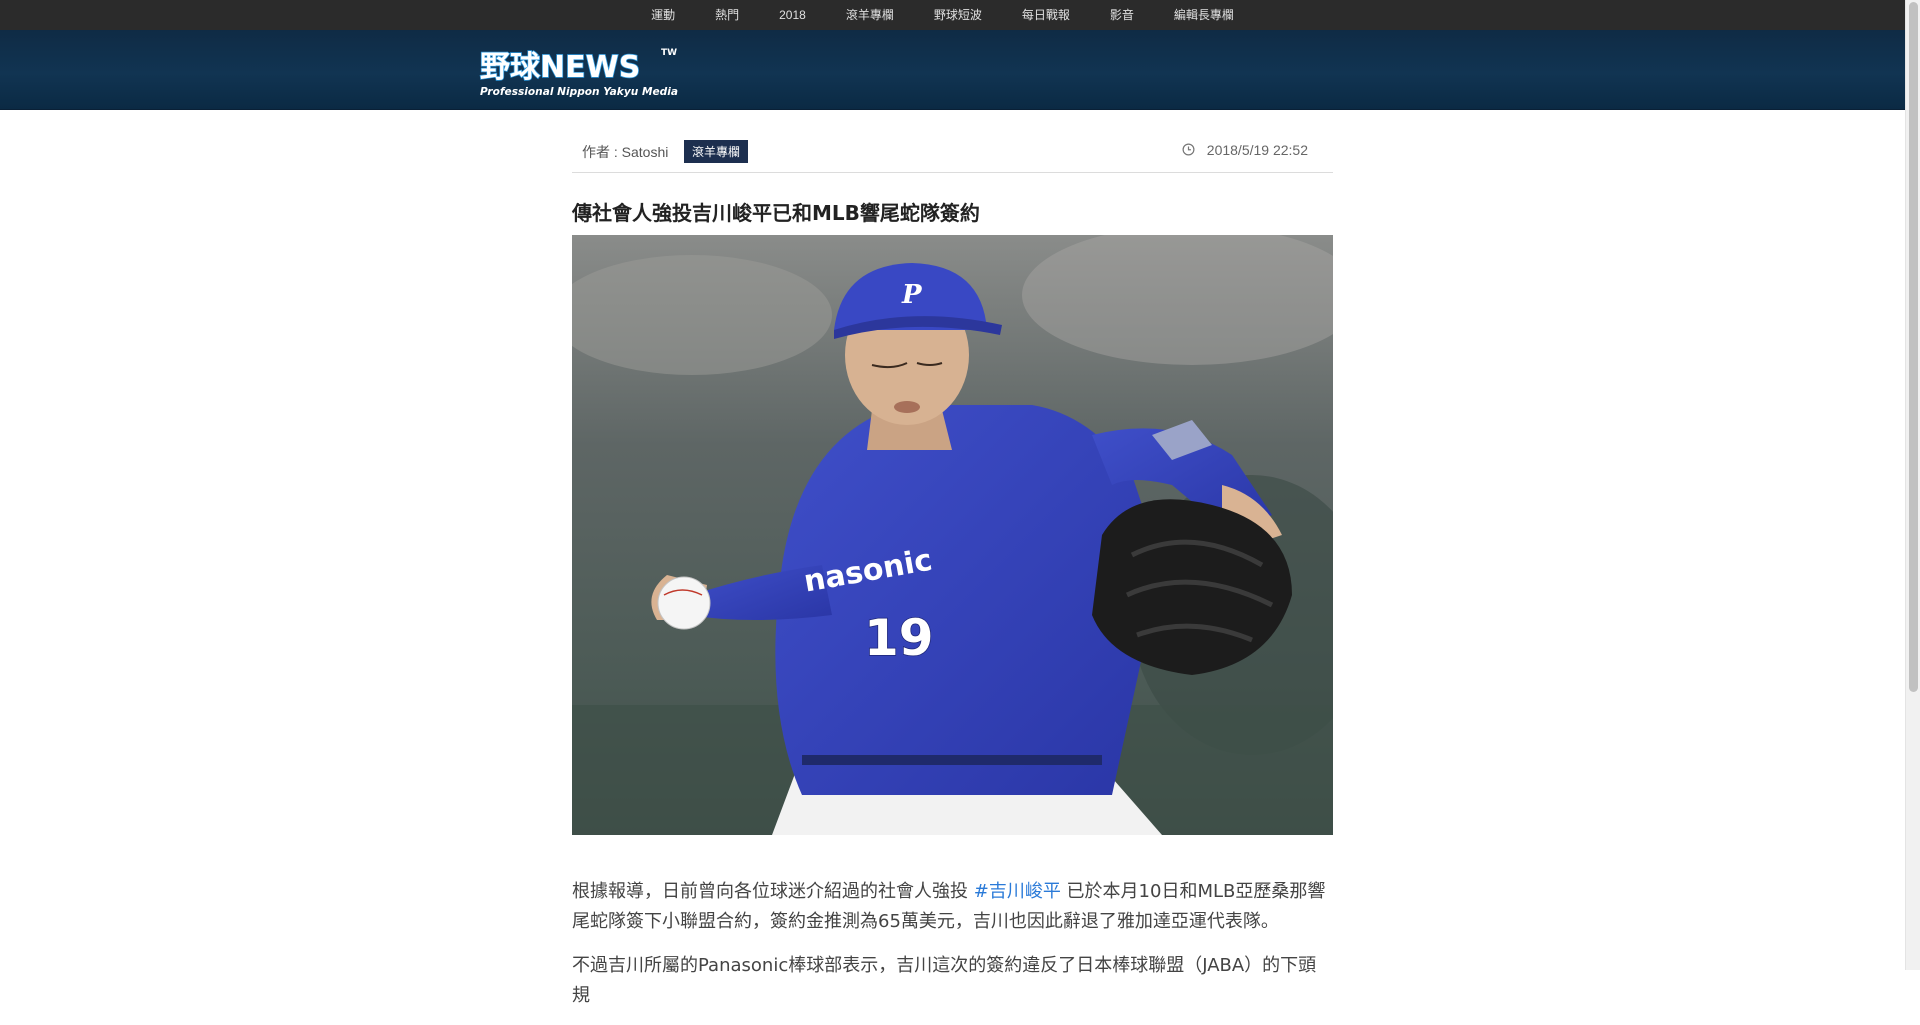  What do you see at coordinates (958, 15) in the screenshot?
I see `nav-item-short-news: 野球短波` at bounding box center [958, 15].